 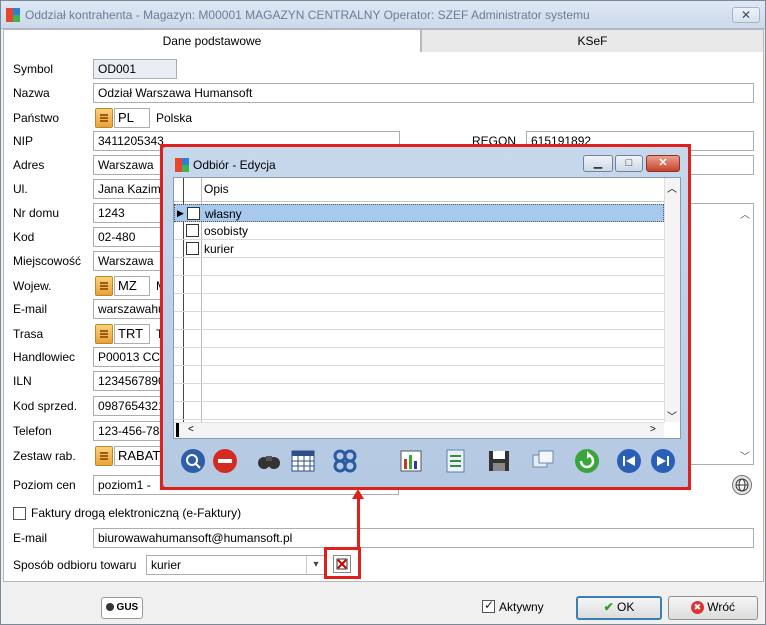 I want to click on sposob-label: Sposób odbioru towaru, so click(x=75, y=565).